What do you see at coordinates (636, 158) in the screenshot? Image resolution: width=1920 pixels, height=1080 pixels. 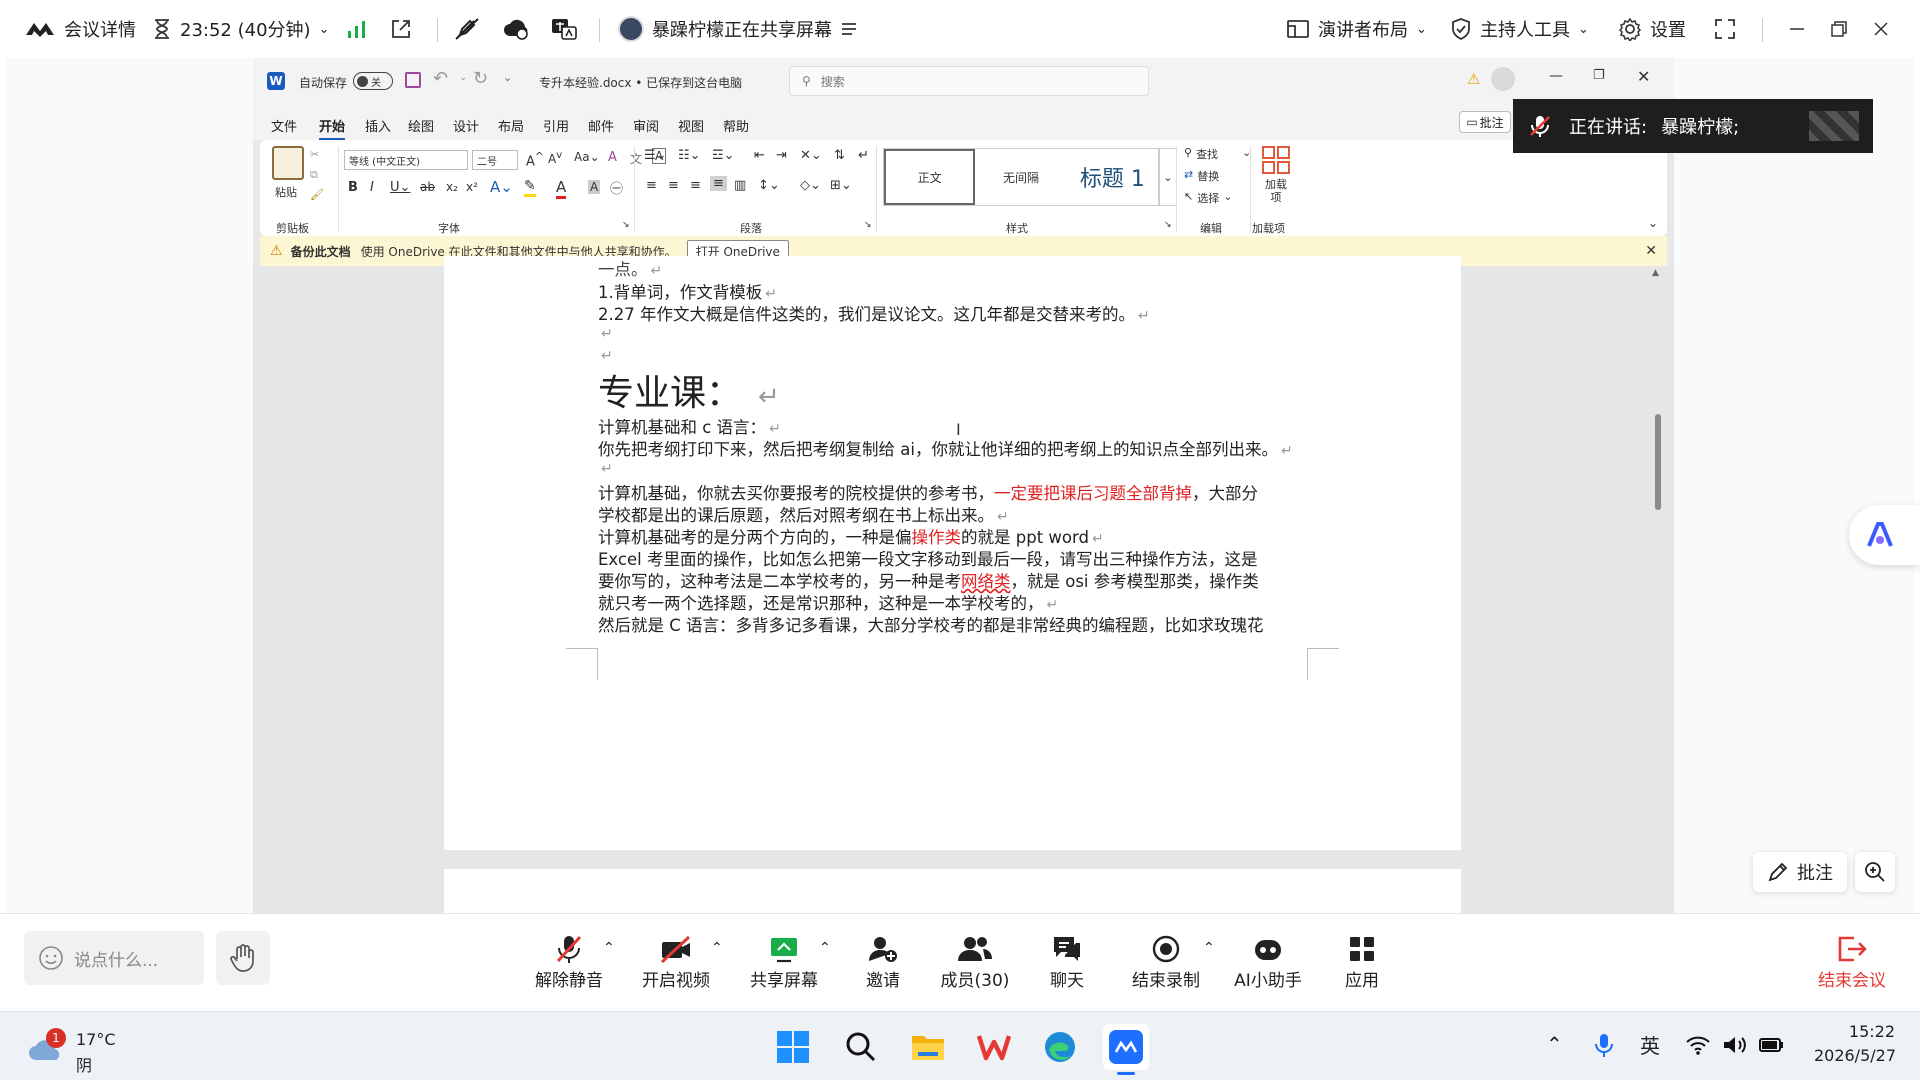 I see `phonetic-guide-icon: 文` at bounding box center [636, 158].